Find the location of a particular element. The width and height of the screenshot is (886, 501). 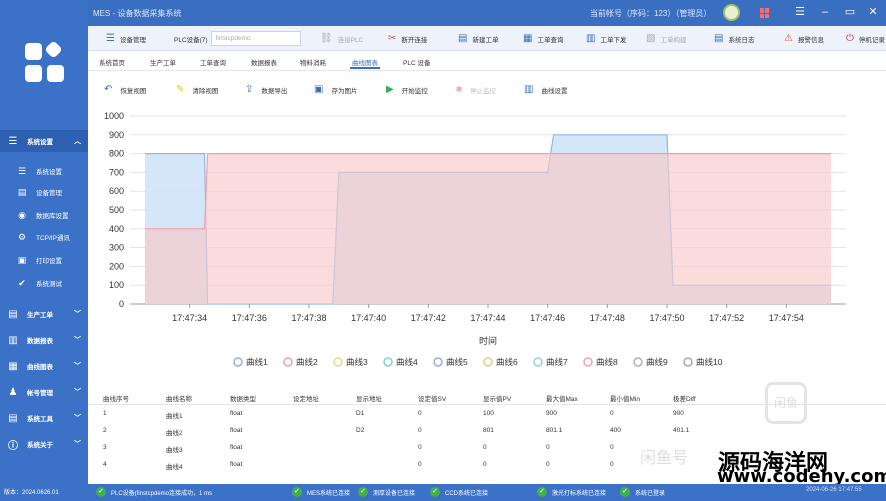

table-cell: 4 is located at coordinates (105, 464).